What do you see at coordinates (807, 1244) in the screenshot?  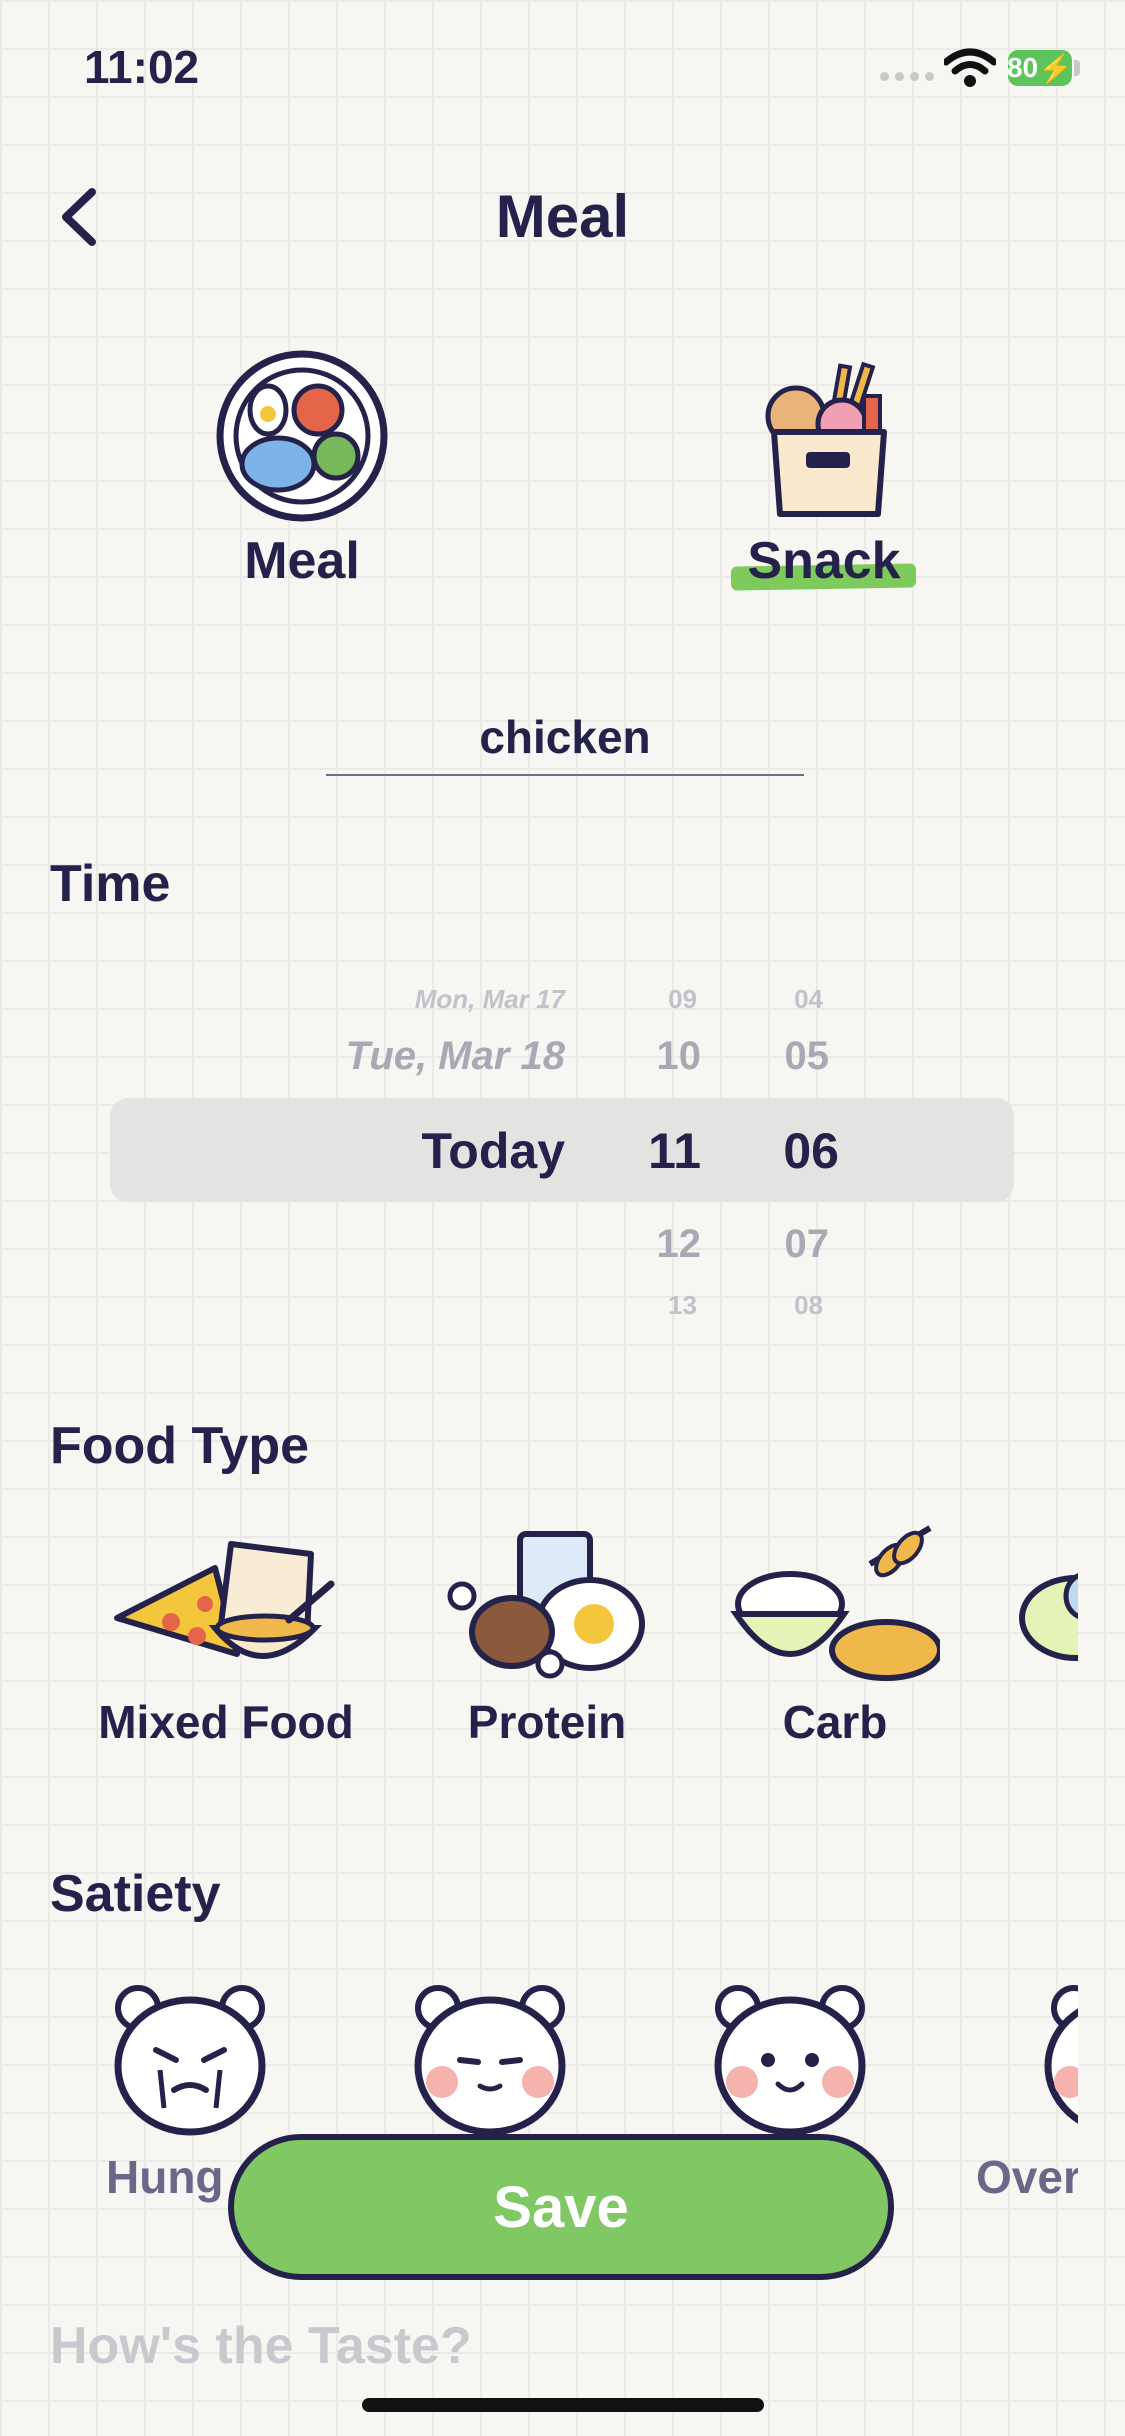 I see `picker-minute-option: 07` at bounding box center [807, 1244].